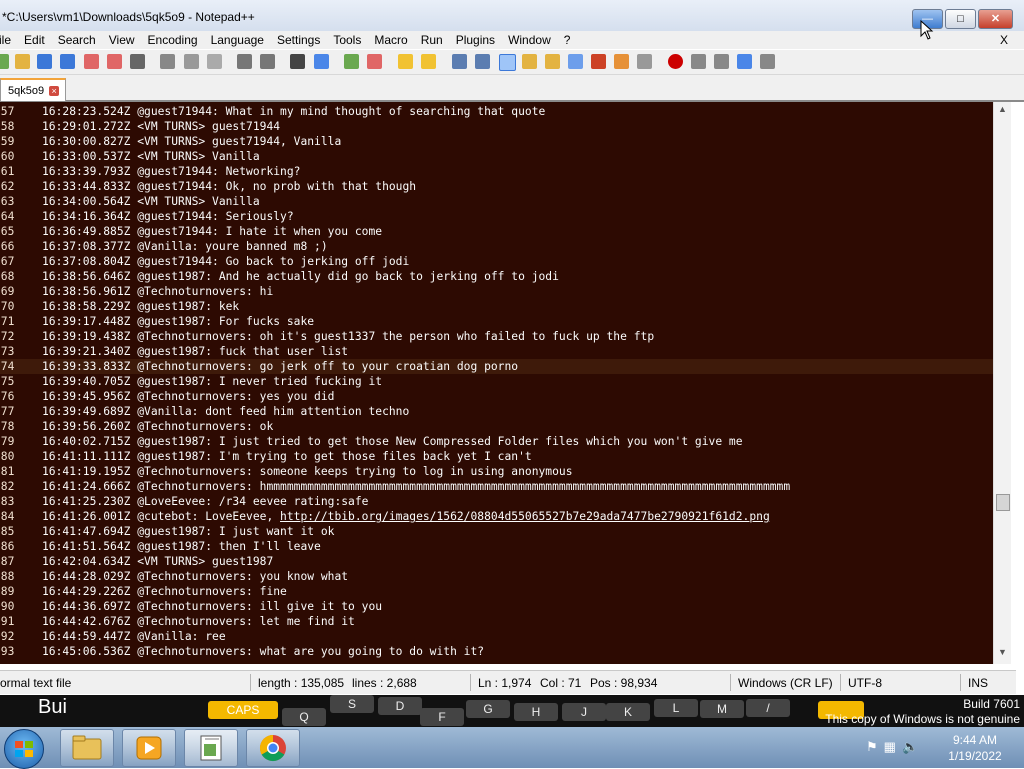  What do you see at coordinates (5, 40) in the screenshot?
I see `menu-file: ile` at bounding box center [5, 40].